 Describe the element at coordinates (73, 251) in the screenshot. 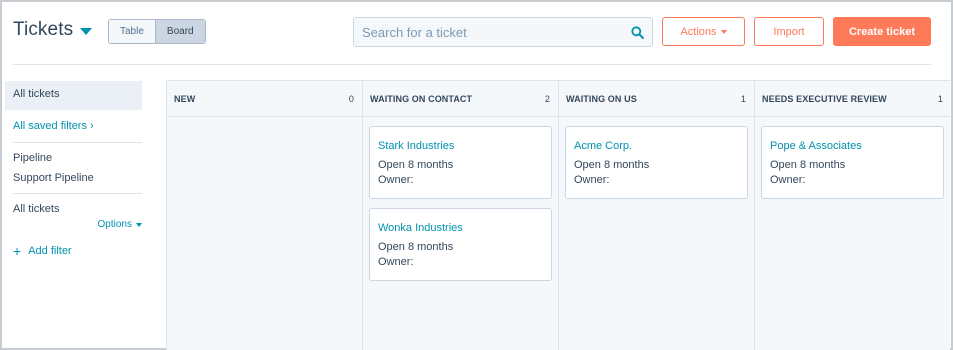

I see `add-filter-button: + Add filter` at that location.